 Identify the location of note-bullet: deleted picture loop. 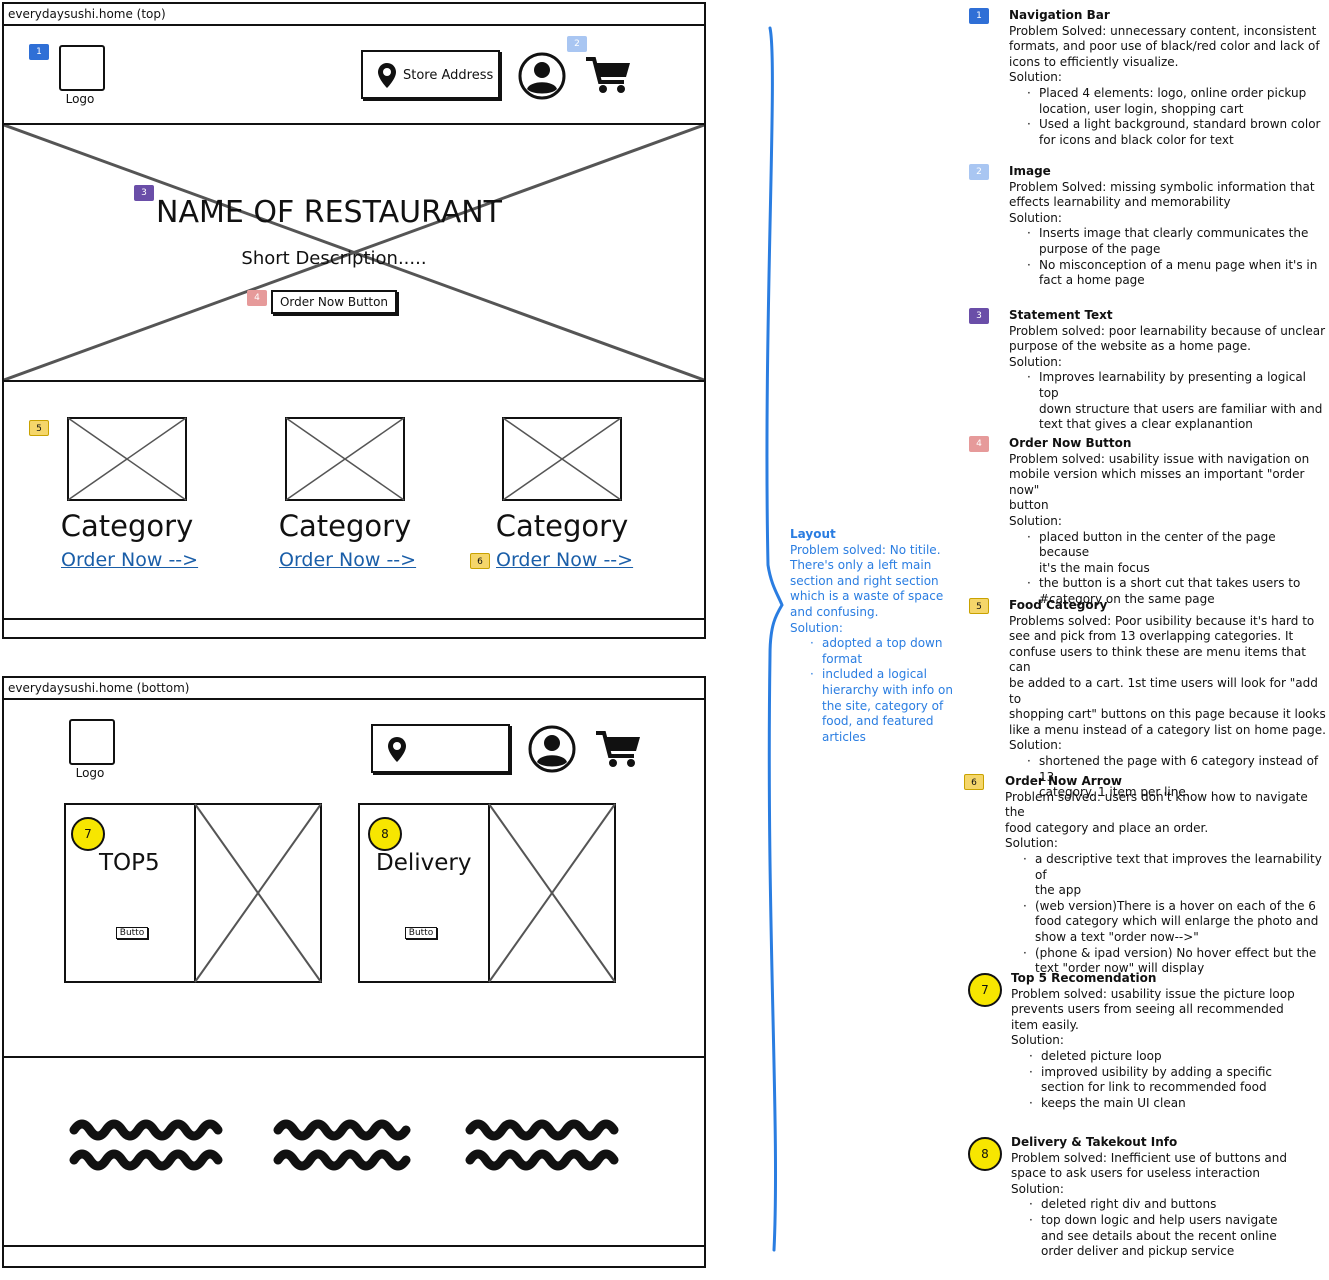
(1179, 1056).